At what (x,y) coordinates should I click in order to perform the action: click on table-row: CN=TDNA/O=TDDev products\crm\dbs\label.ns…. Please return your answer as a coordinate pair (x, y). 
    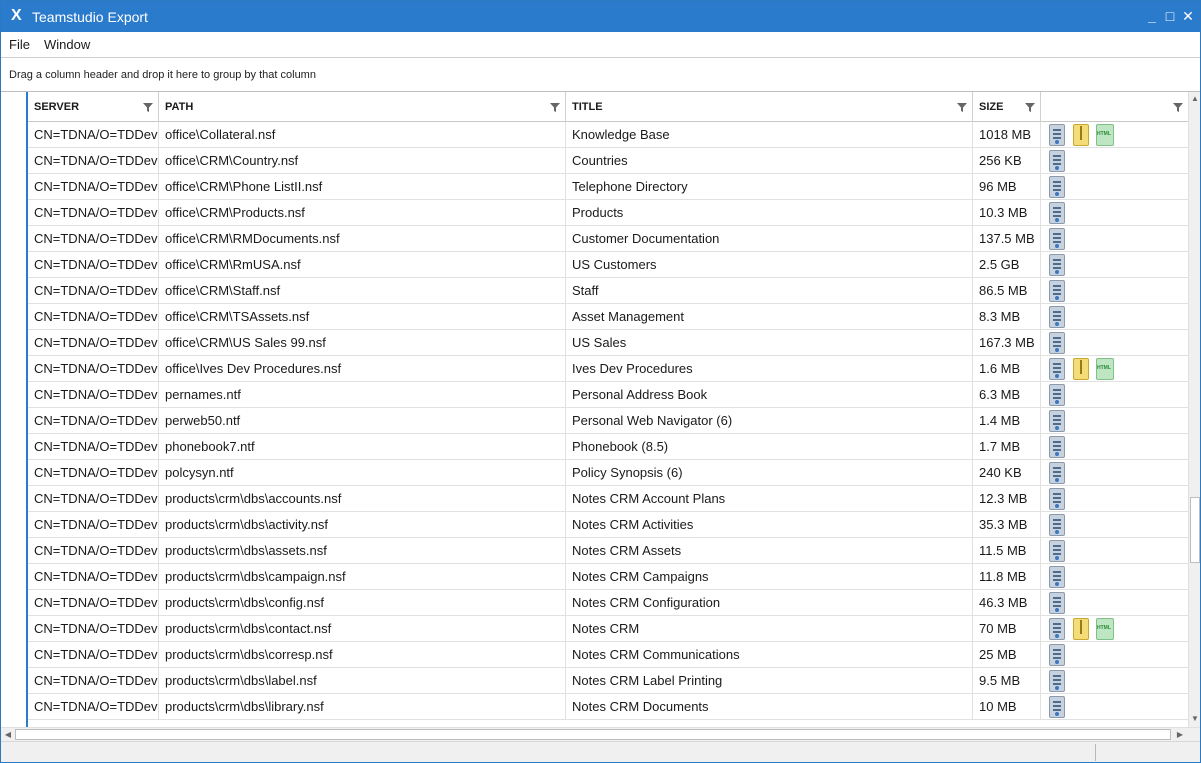
    Looking at the image, I should click on (608, 681).